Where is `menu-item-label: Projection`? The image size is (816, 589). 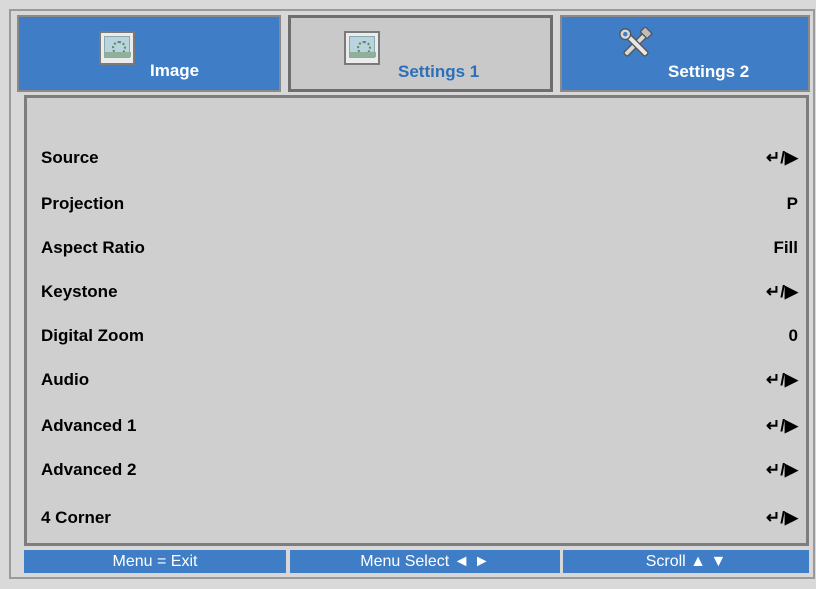 menu-item-label: Projection is located at coordinates (83, 203).